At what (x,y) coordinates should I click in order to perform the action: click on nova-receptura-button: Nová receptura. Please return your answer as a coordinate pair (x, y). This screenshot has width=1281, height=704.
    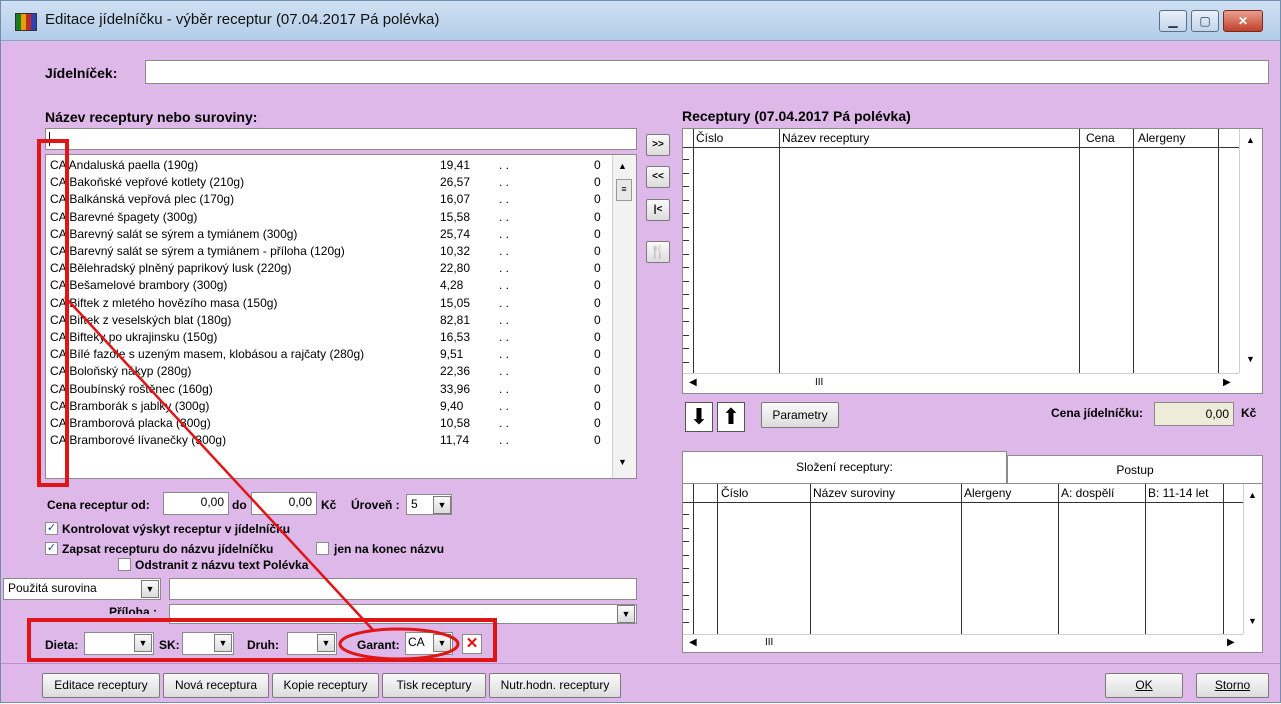
    Looking at the image, I should click on (216, 685).